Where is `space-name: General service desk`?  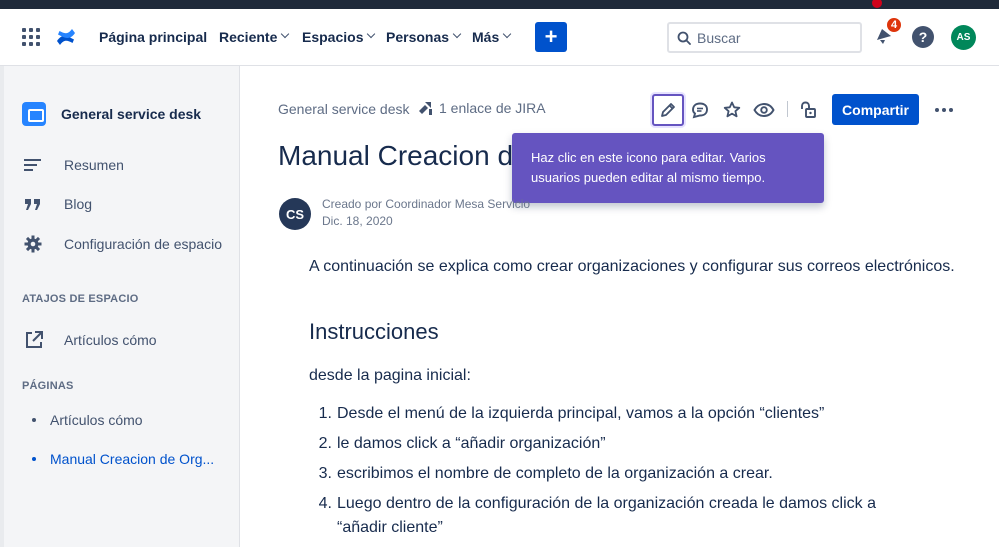
space-name: General service desk is located at coordinates (131, 114).